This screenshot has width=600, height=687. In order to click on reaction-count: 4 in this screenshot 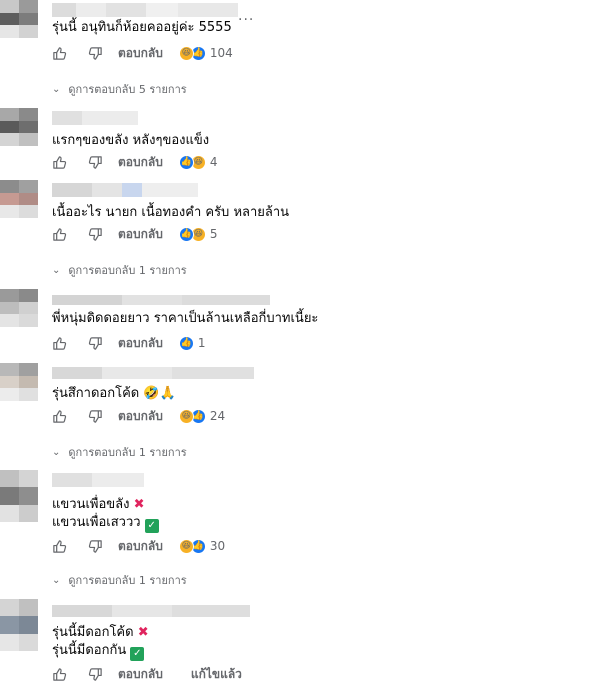, I will do `click(213, 162)`.